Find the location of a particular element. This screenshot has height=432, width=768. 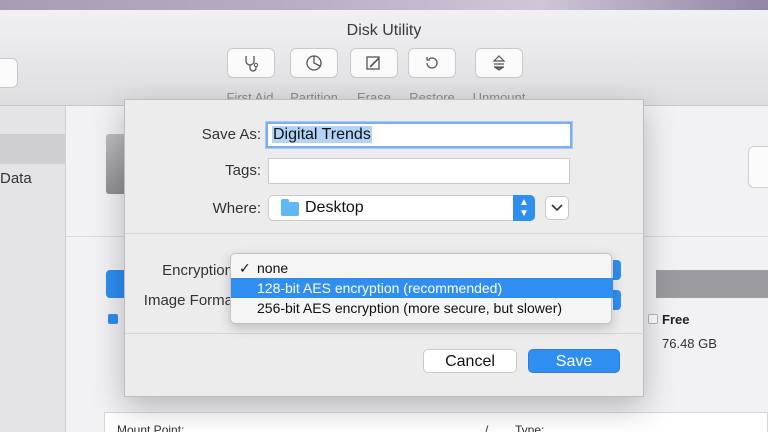

save-button: Save is located at coordinates (574, 361).